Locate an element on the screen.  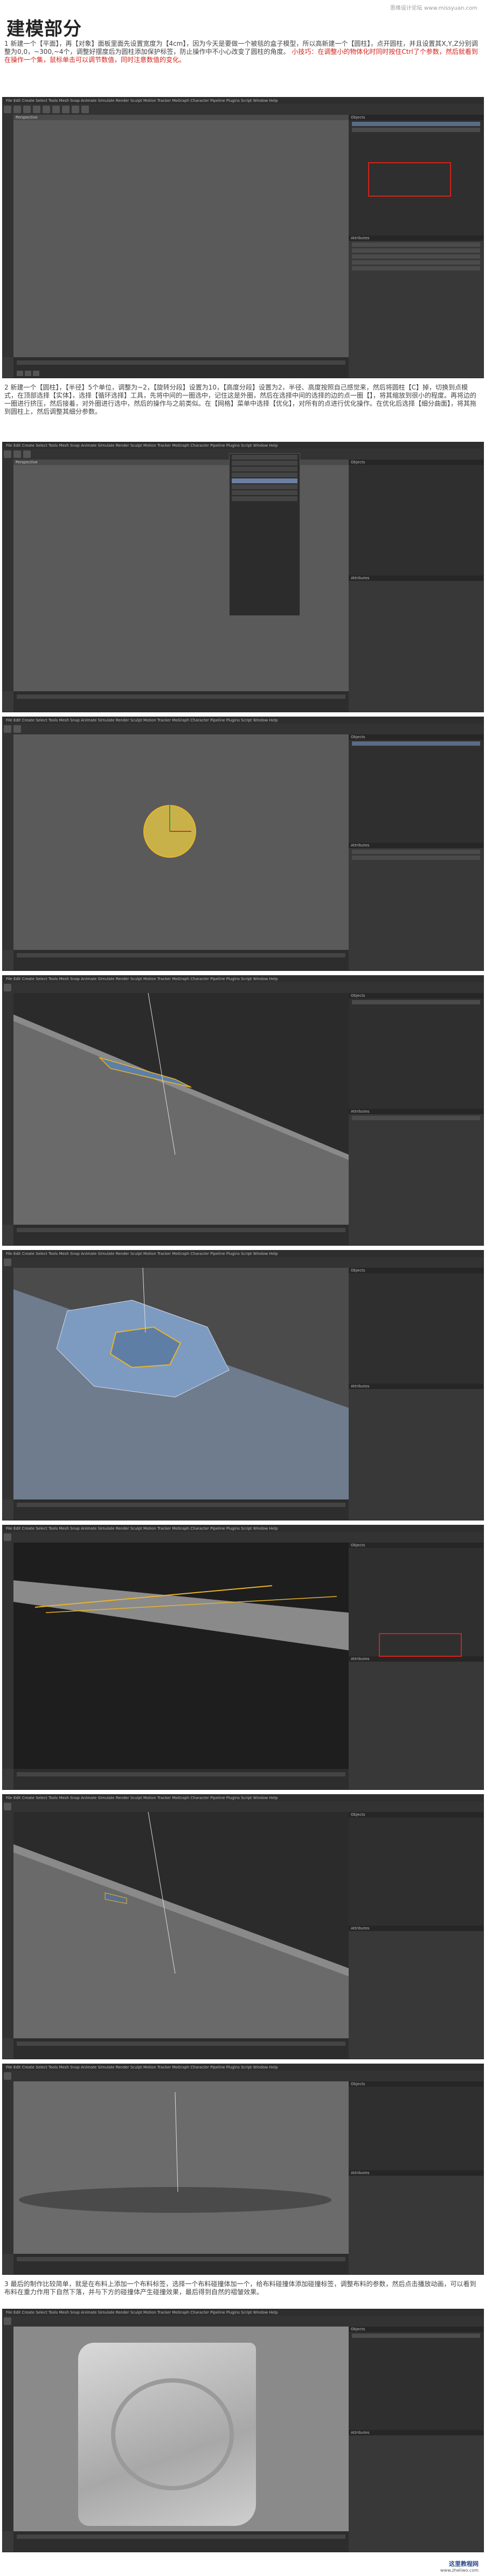
rotate-icon is located at coordinates (56, 109).